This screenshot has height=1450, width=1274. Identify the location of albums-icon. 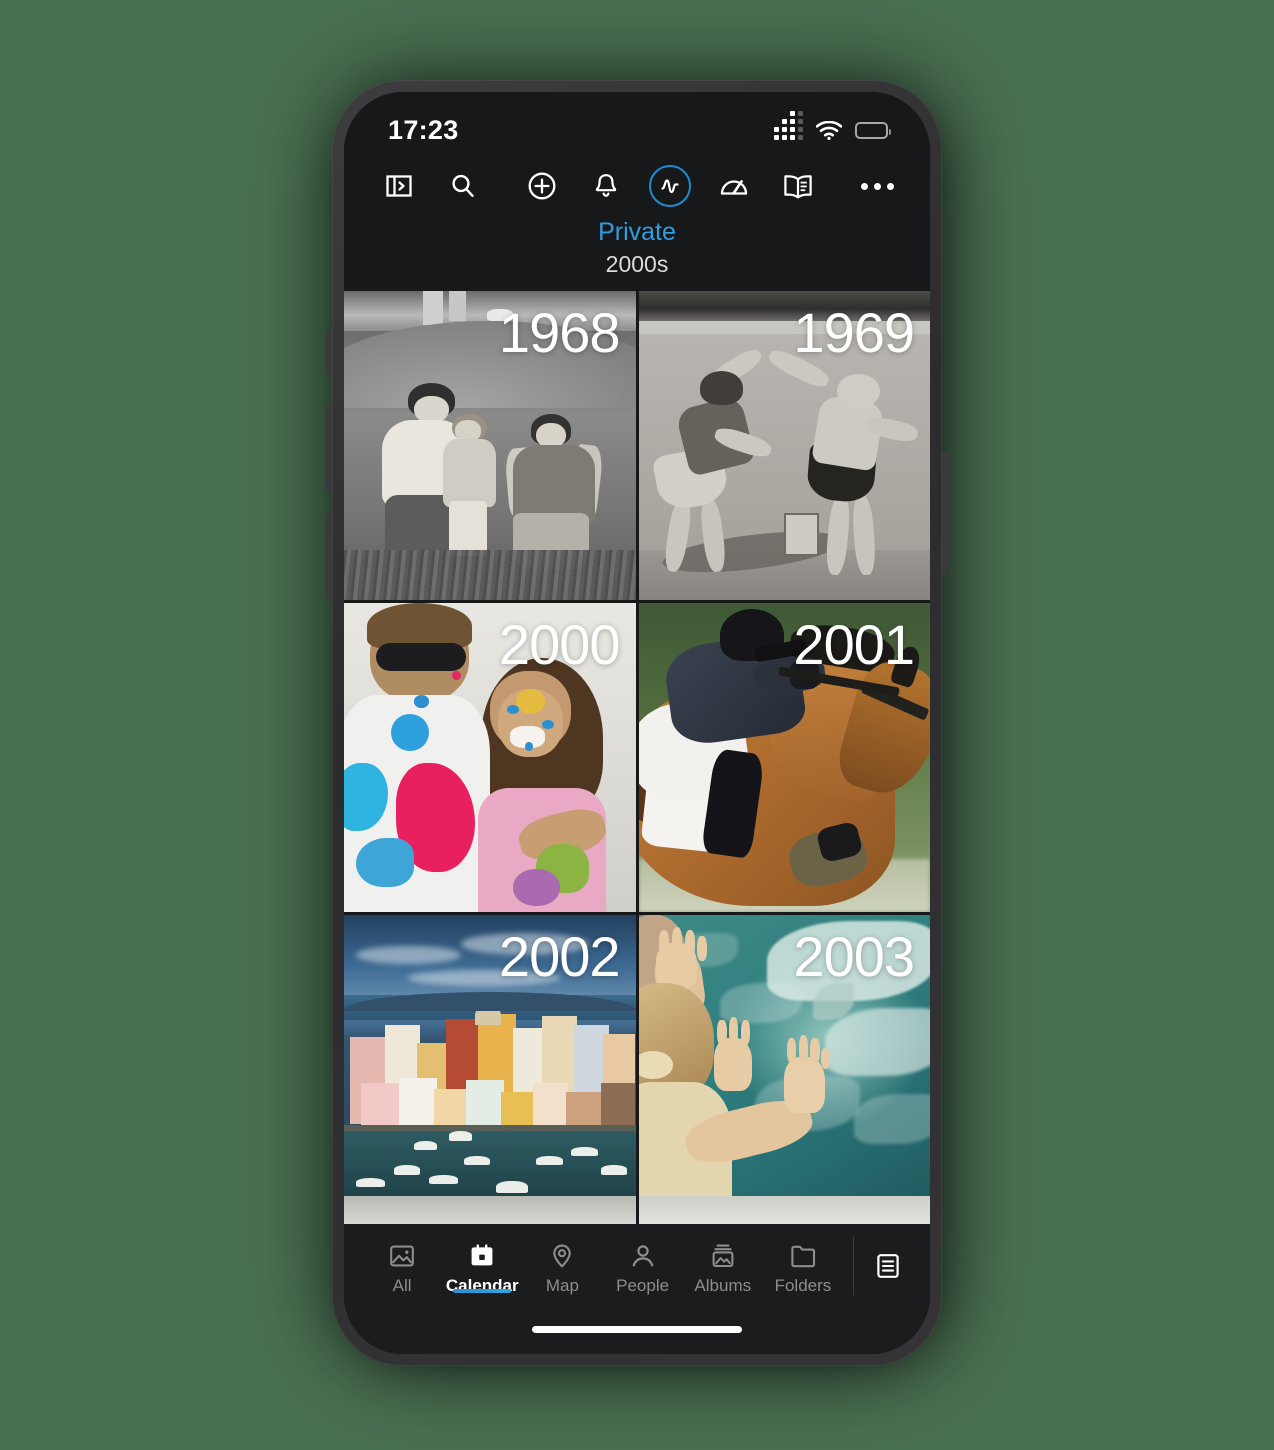
(723, 1258).